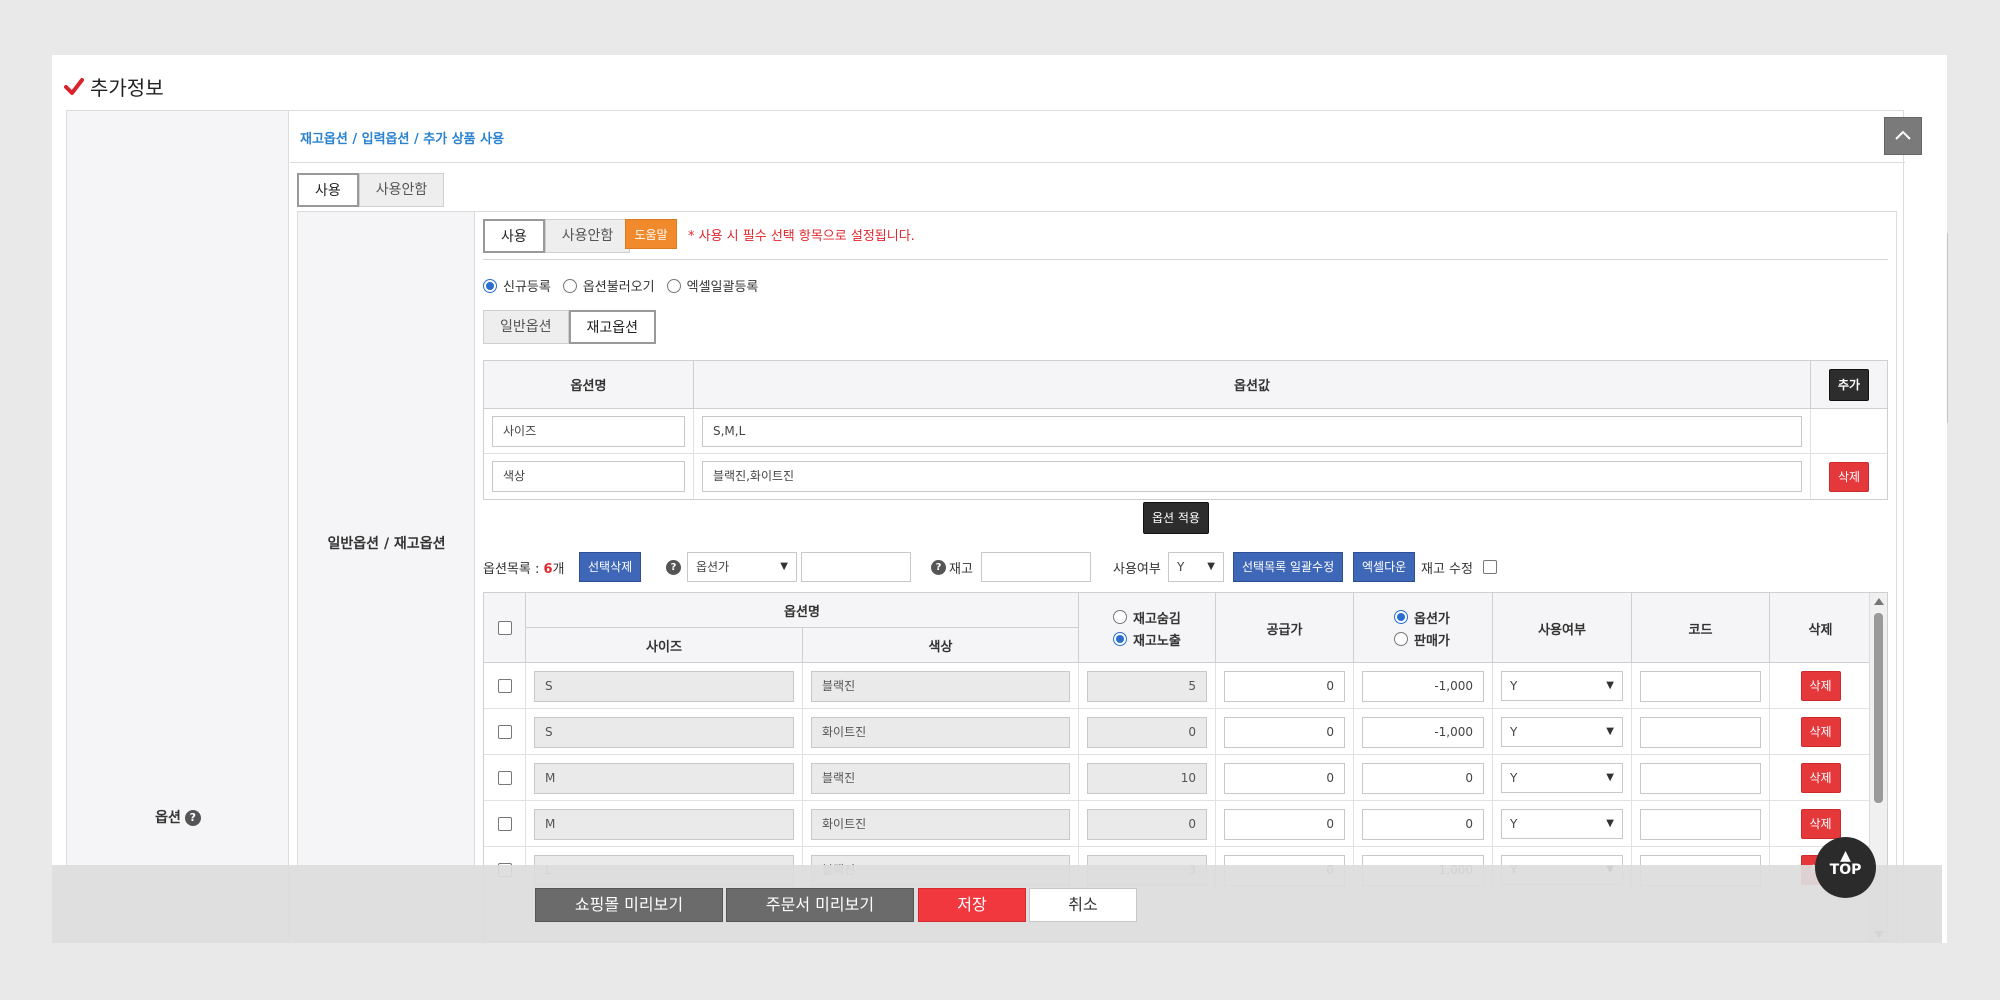  I want to click on option-value-input: 블랙진,화이트진, so click(1252, 476).